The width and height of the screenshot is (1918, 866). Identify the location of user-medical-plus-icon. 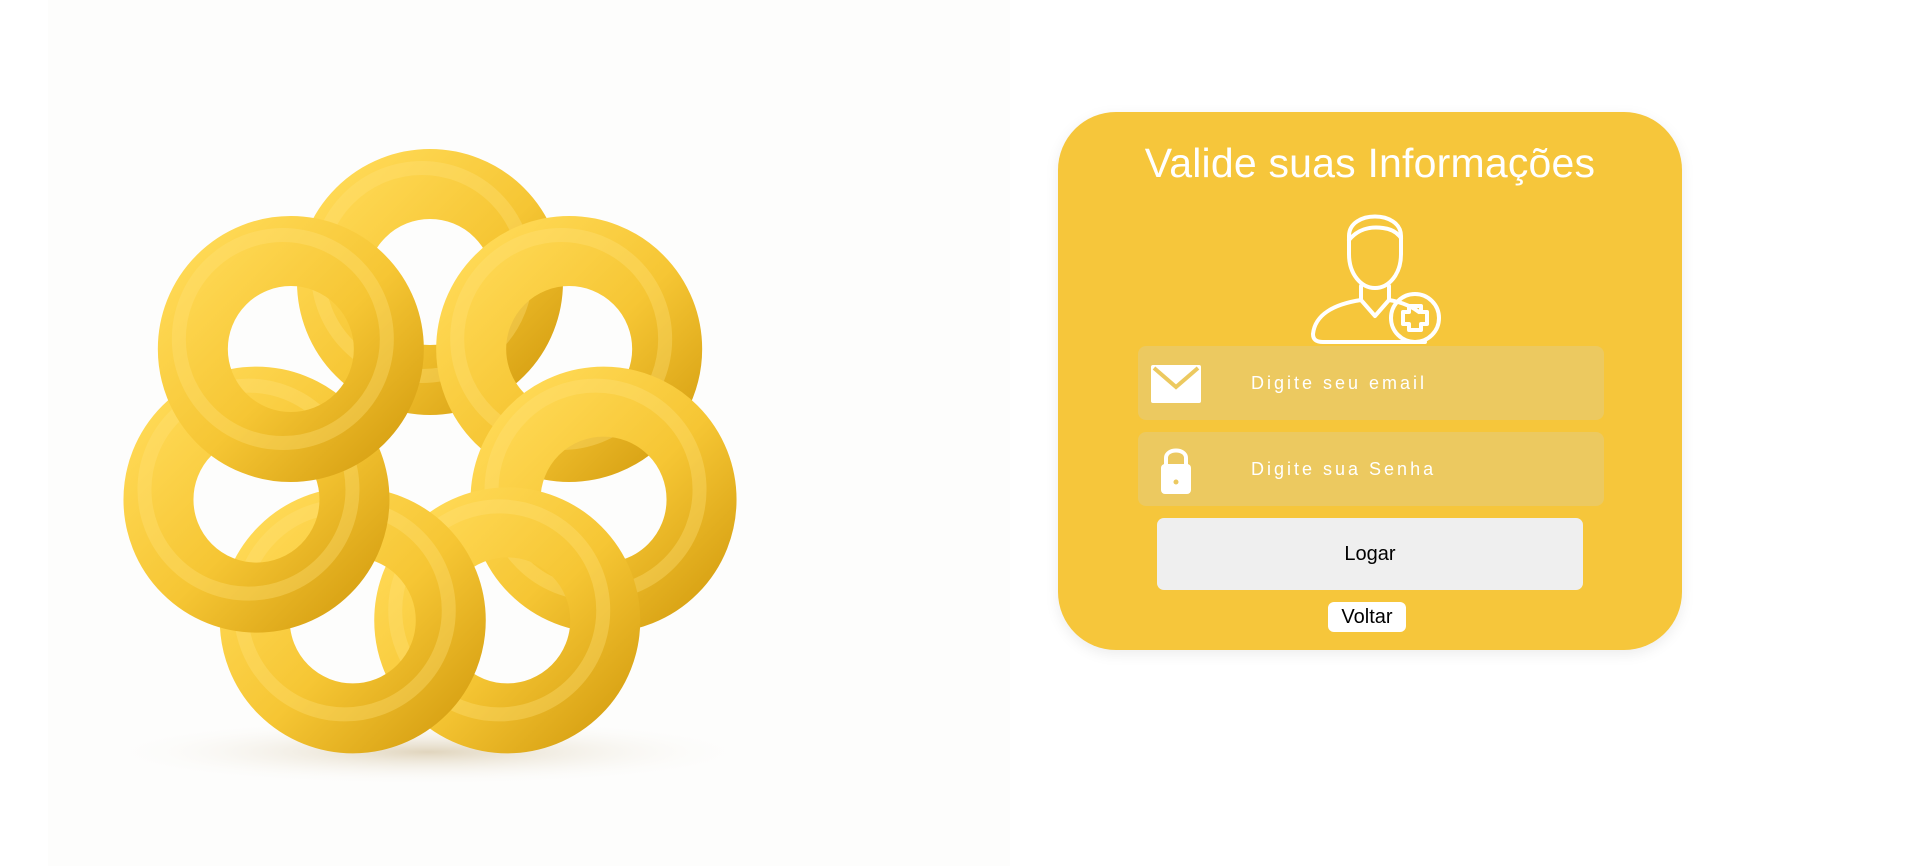
(1375, 270).